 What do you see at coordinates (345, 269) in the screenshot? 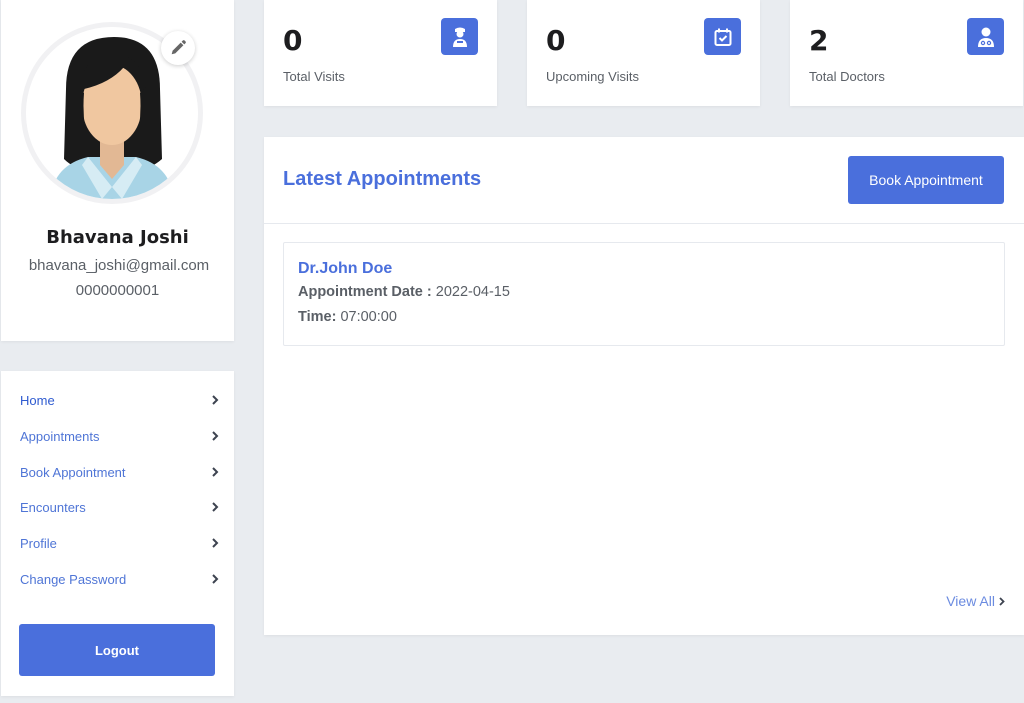
I see `doctor-name-link: Dr.John Doe` at bounding box center [345, 269].